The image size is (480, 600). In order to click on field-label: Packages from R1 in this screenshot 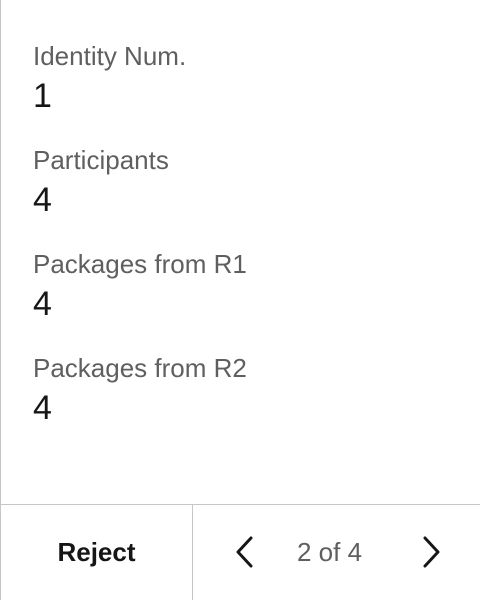, I will do `click(140, 264)`.